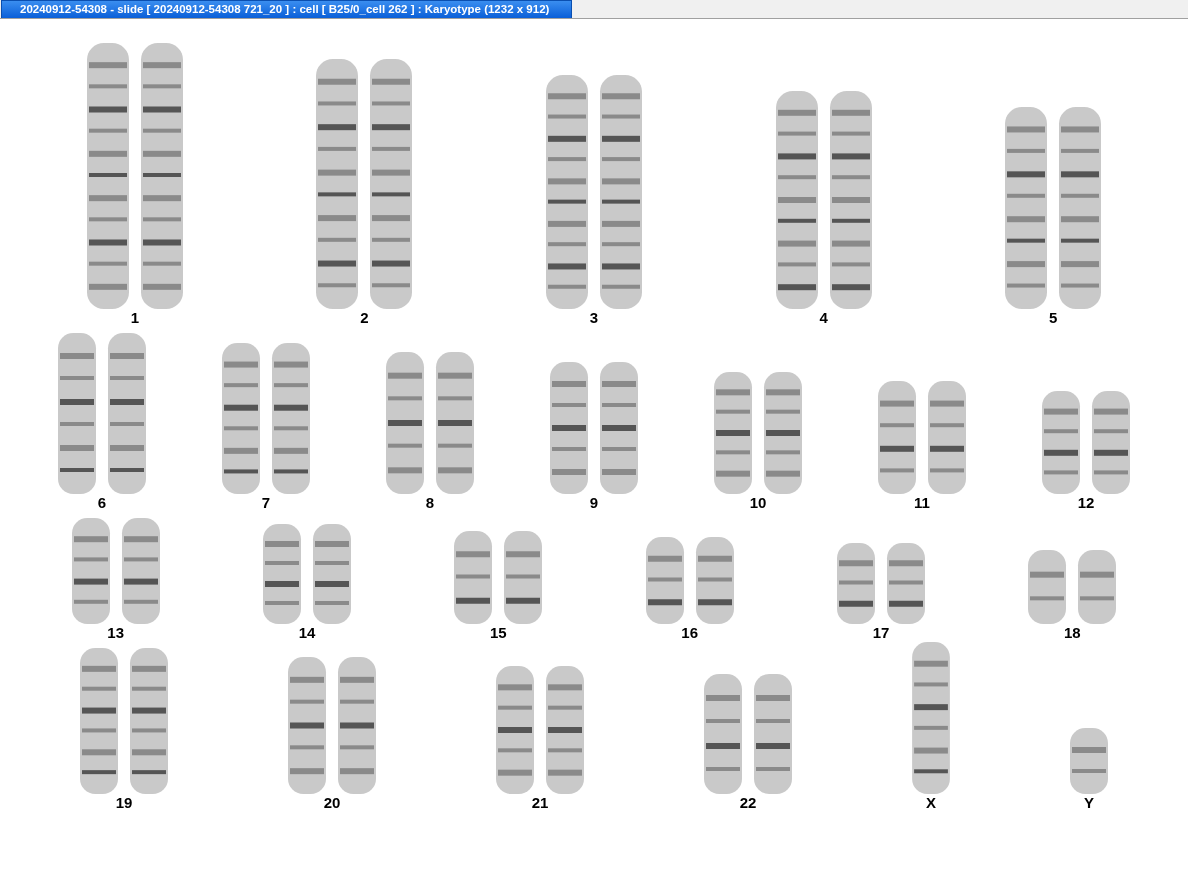 The image size is (1188, 893). What do you see at coordinates (1086, 503) in the screenshot?
I see `chromosome-number: 12` at bounding box center [1086, 503].